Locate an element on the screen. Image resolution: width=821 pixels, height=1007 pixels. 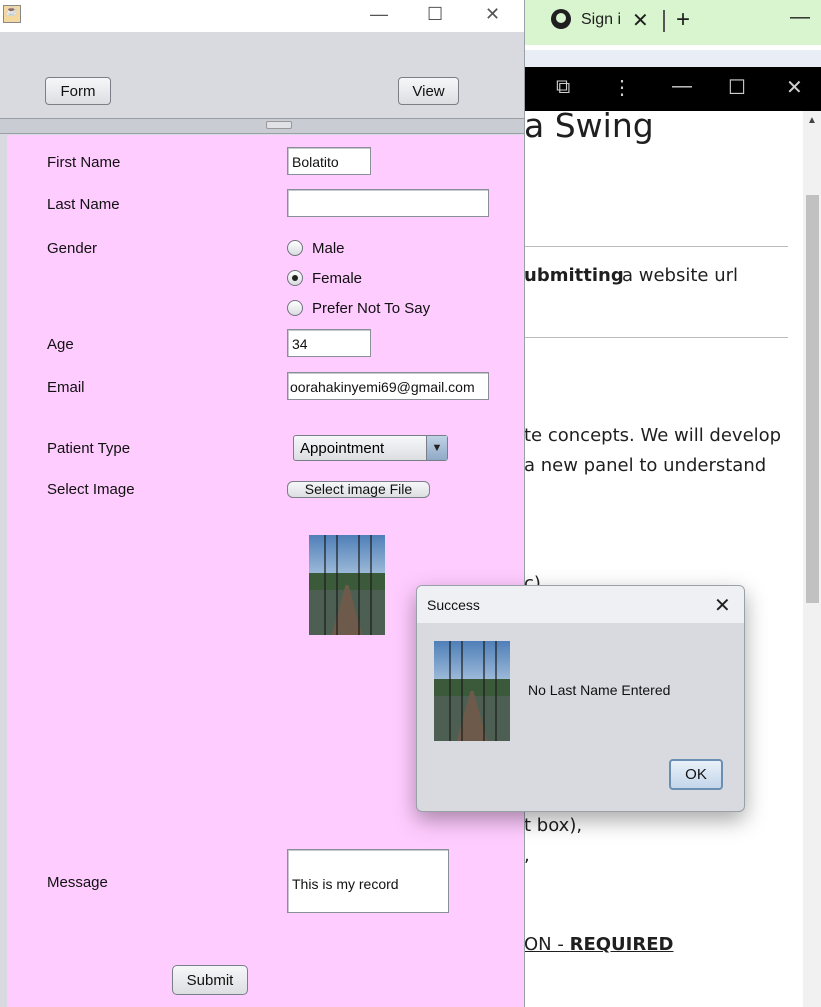
form-button: Form is located at coordinates (78, 91).